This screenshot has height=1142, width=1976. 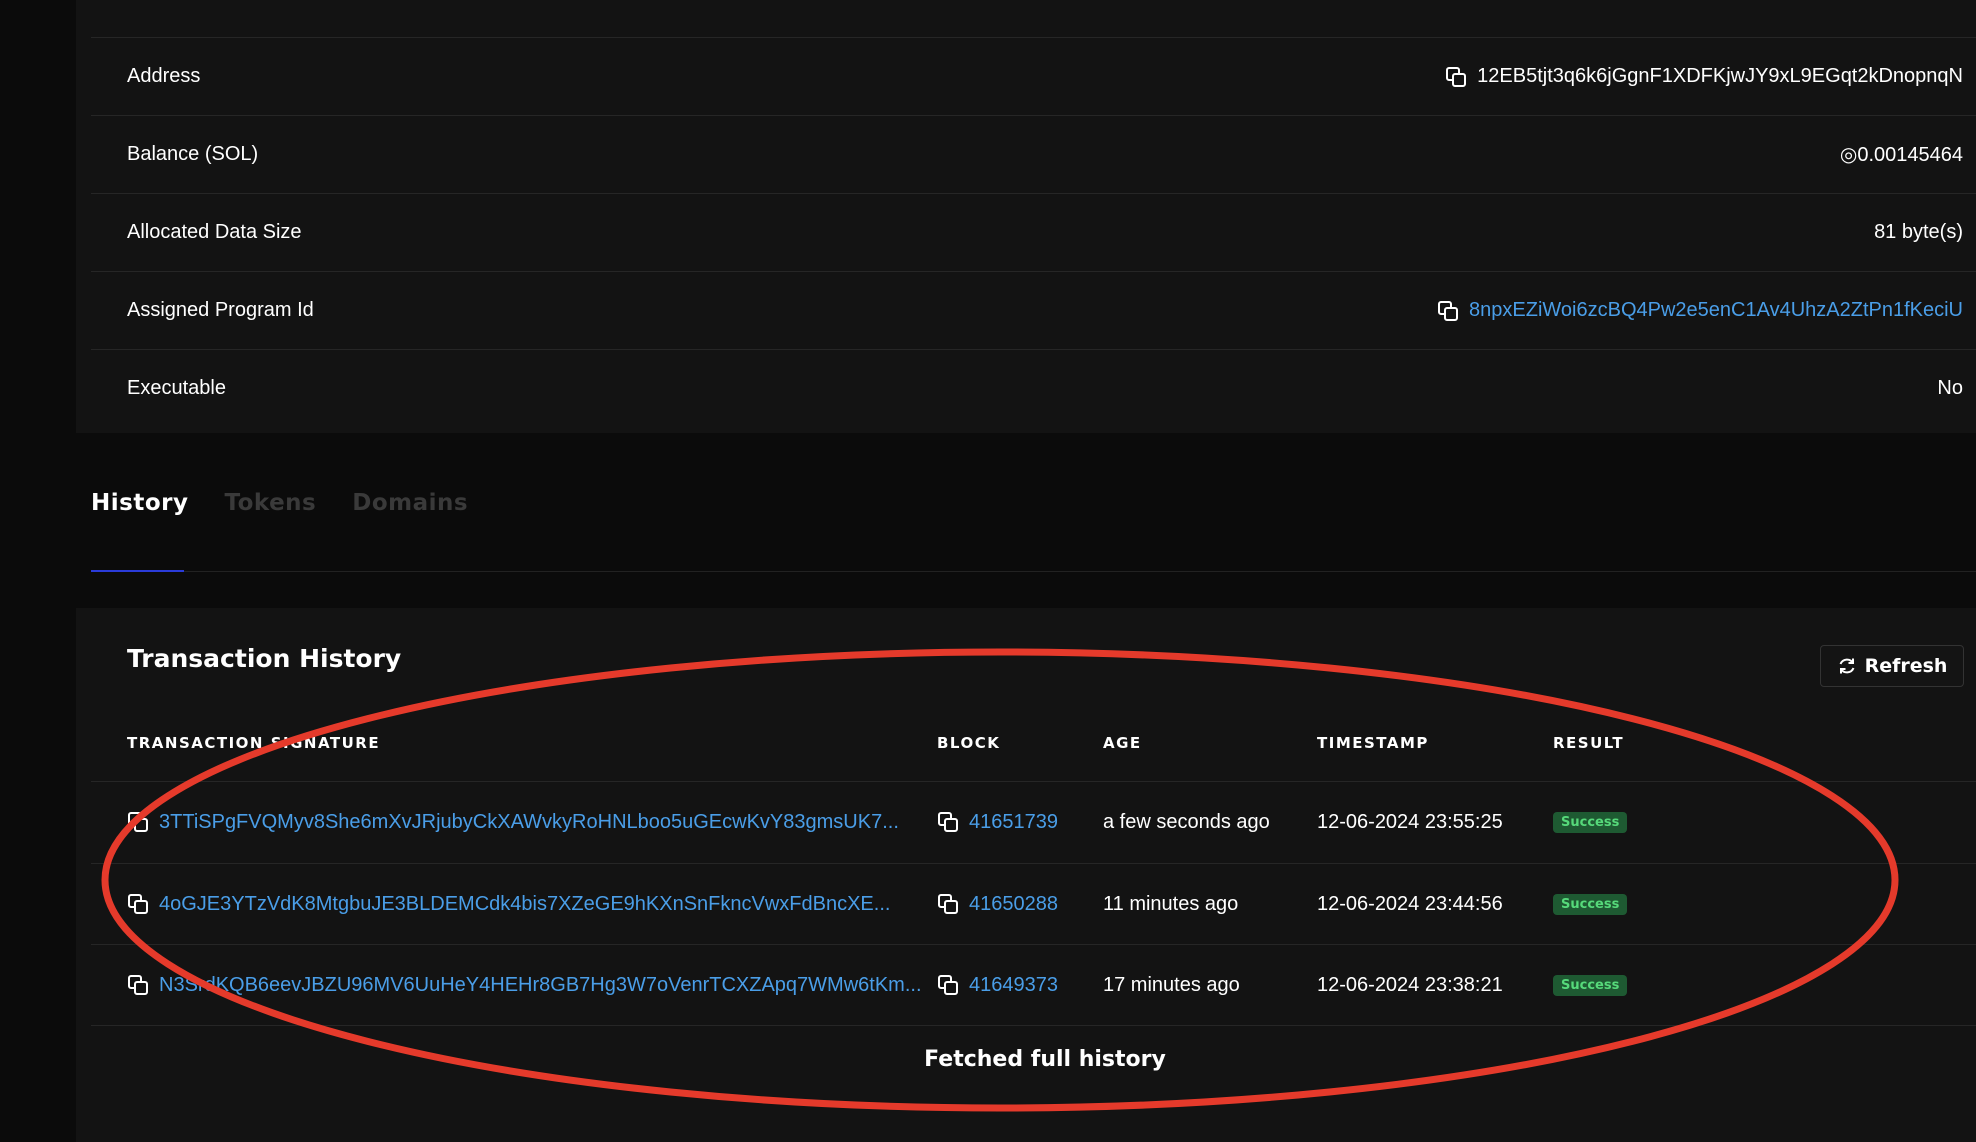 I want to click on timestamp-cell: 12-06-2024 23:44:56, so click(x=1410, y=903).